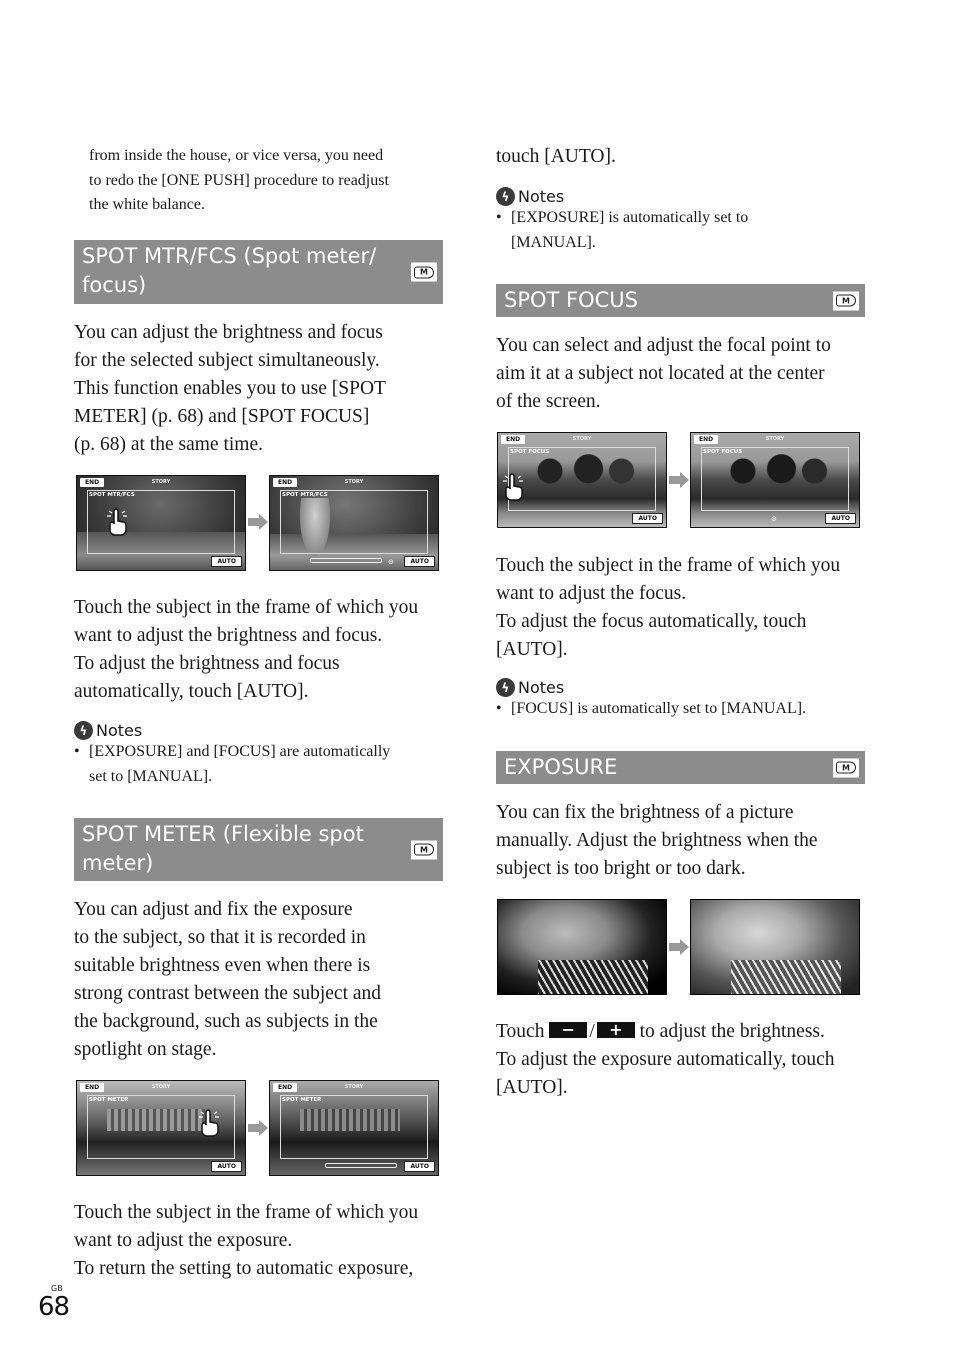 This screenshot has width=954, height=1357. I want to click on section-title: SPOT METER (Flexible spot meter), so click(223, 848).